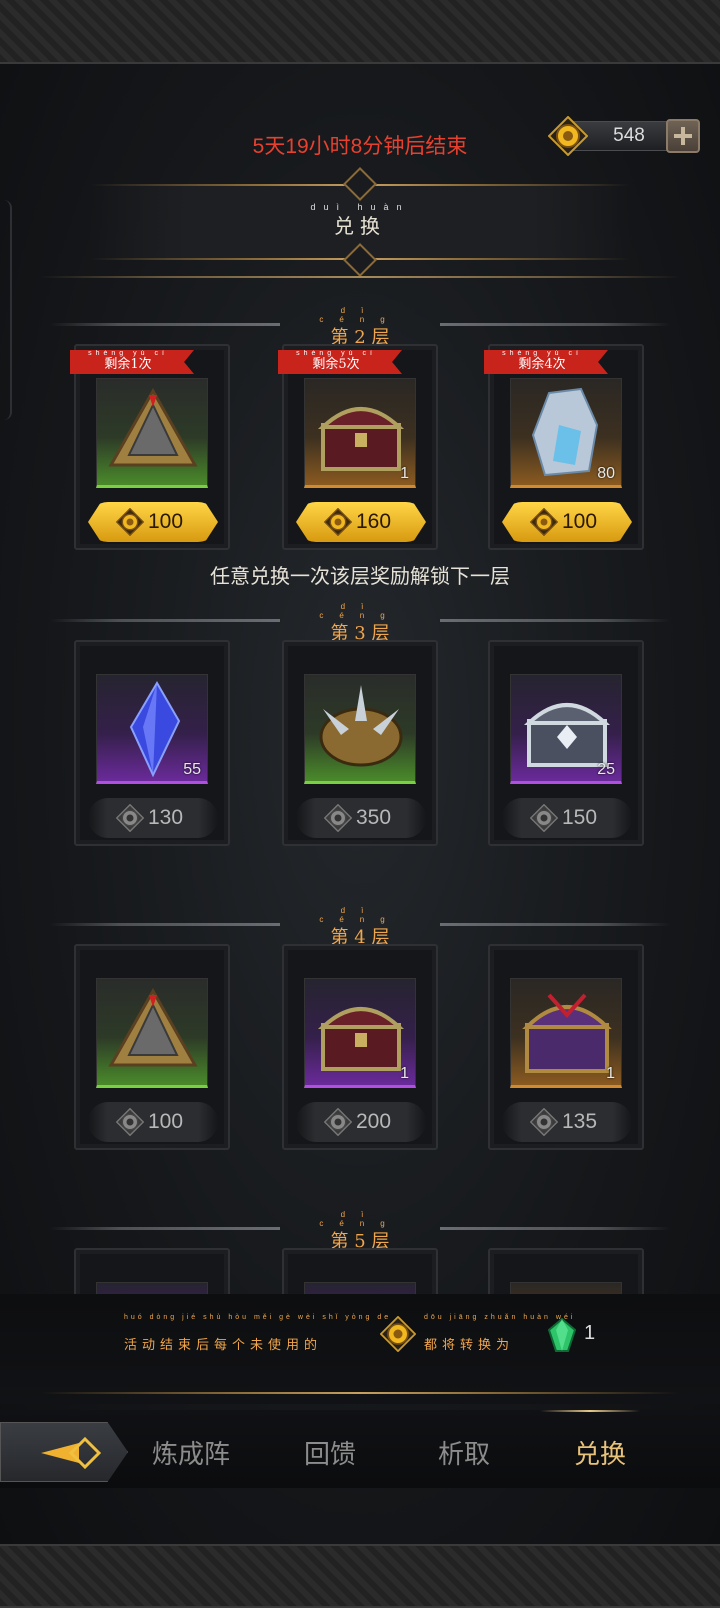 This screenshot has width=720, height=1608. I want to click on remaining-ribbon: shèng yú cì 剩余5次, so click(340, 362).